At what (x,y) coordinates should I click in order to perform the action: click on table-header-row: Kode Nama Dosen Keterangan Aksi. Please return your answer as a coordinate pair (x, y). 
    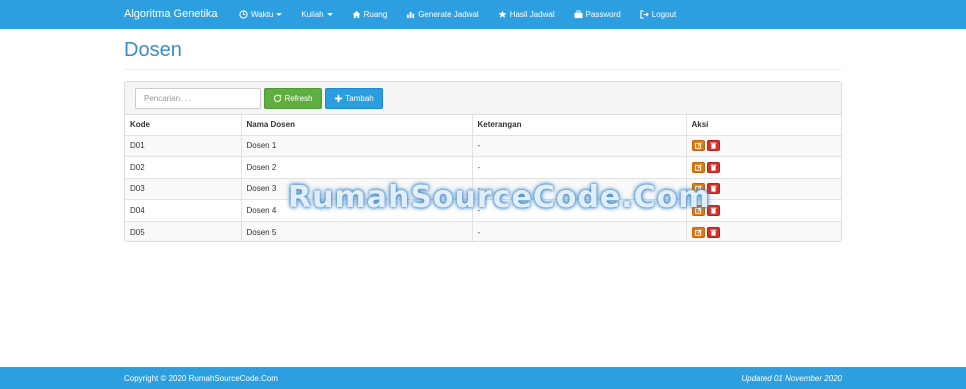
    Looking at the image, I should click on (483, 125).